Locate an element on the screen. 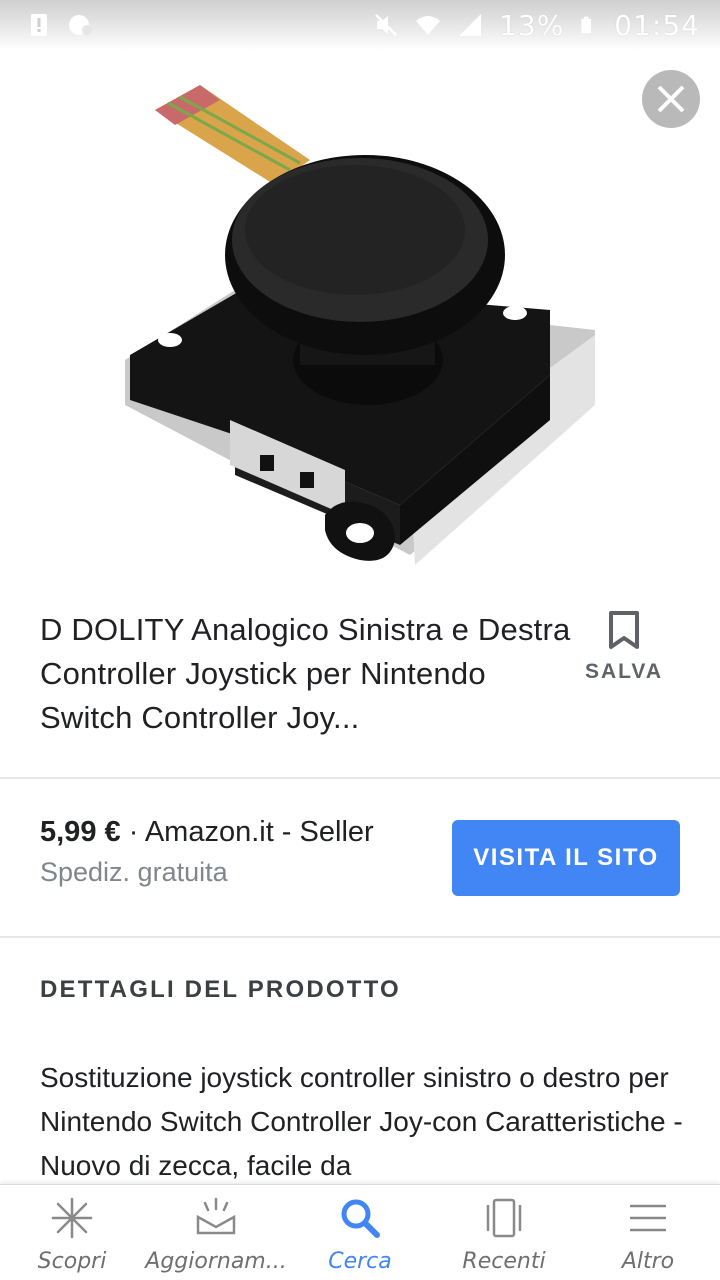  battery-icon is located at coordinates (586, 25).